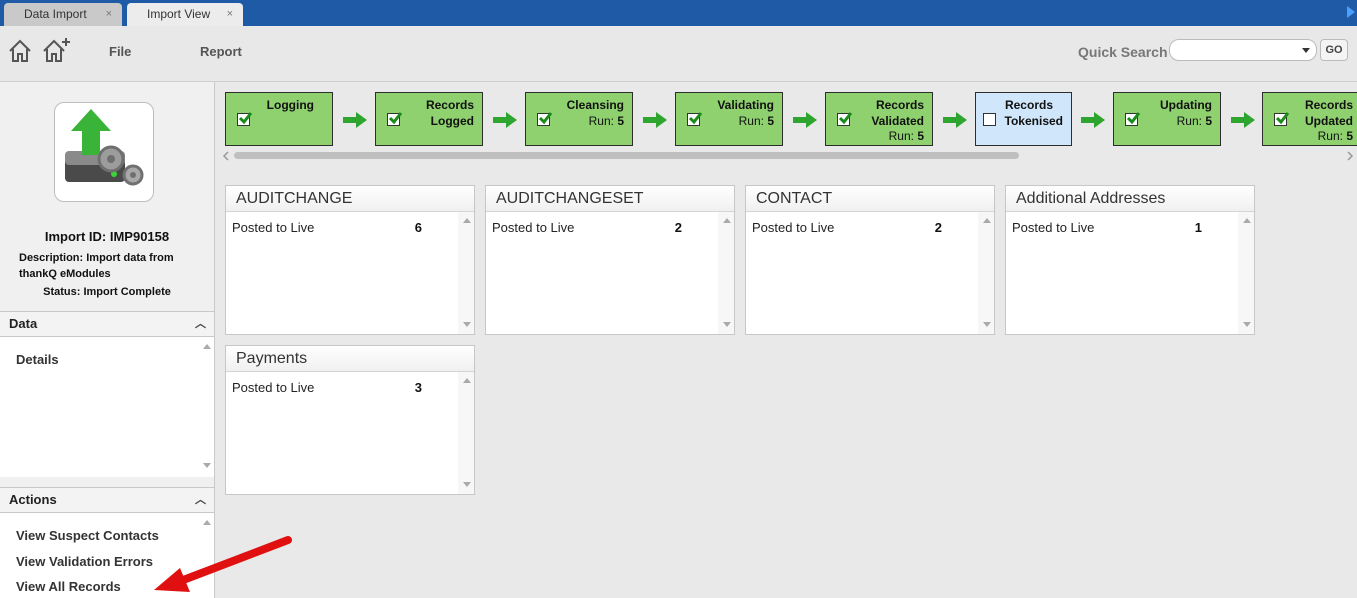 The width and height of the screenshot is (1357, 598). I want to click on home-icon, so click(20, 51).